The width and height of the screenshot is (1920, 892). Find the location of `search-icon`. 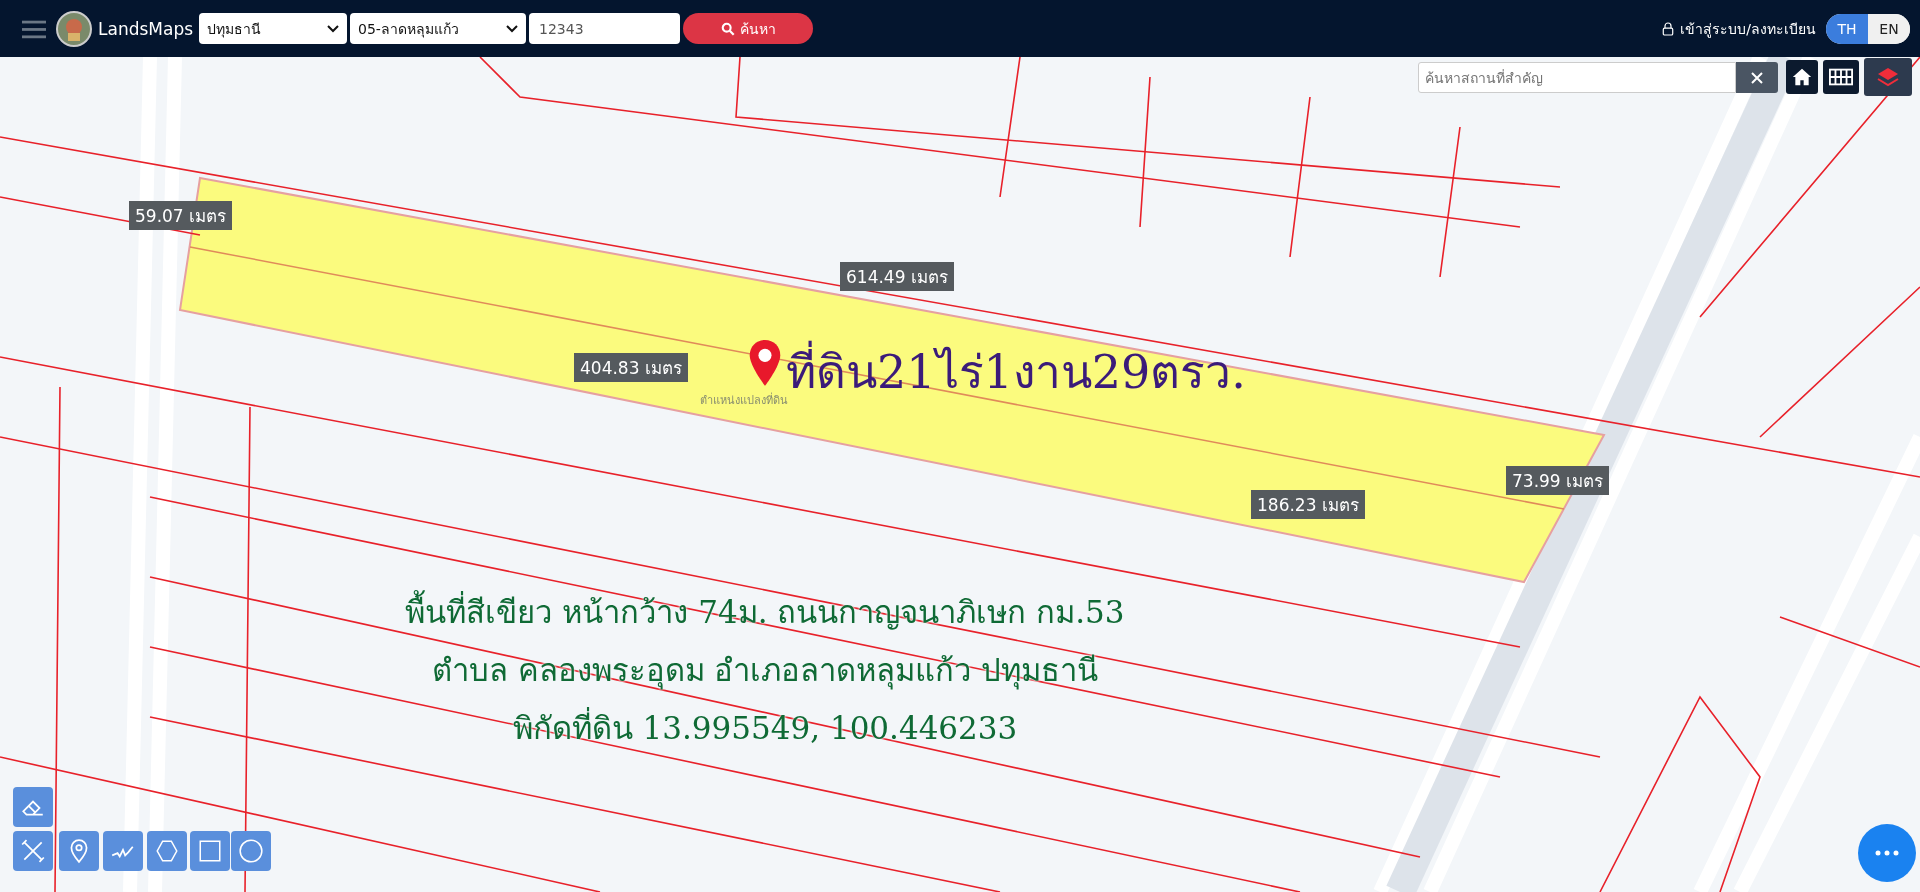

search-icon is located at coordinates (727, 28).